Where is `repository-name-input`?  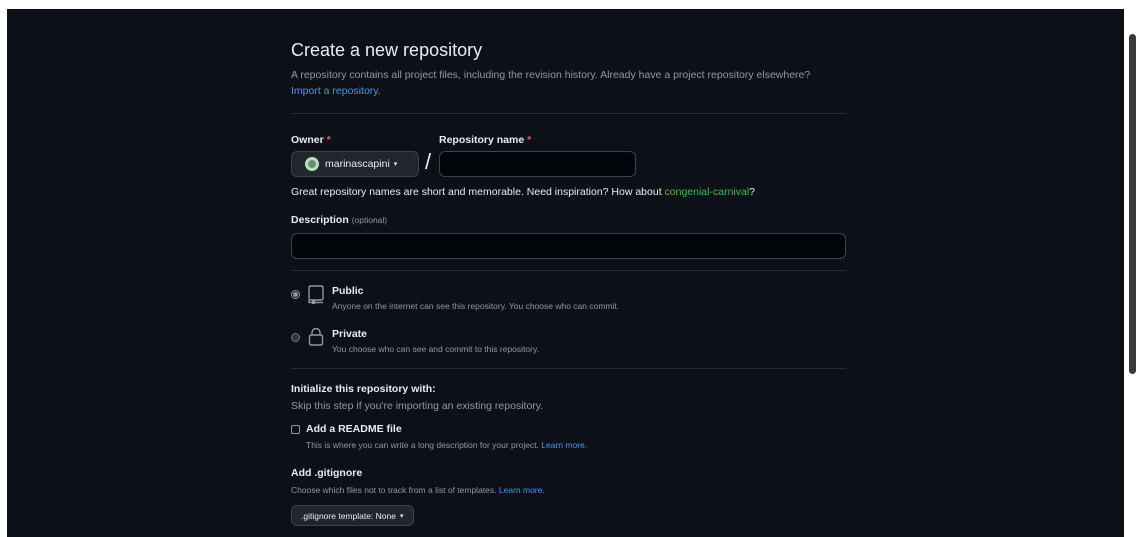 repository-name-input is located at coordinates (537, 164).